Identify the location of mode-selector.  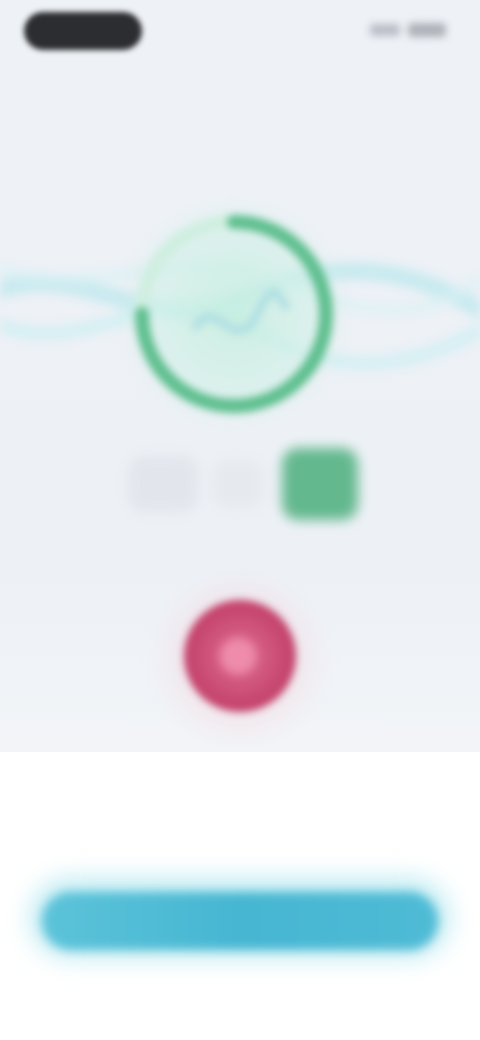
(245, 484).